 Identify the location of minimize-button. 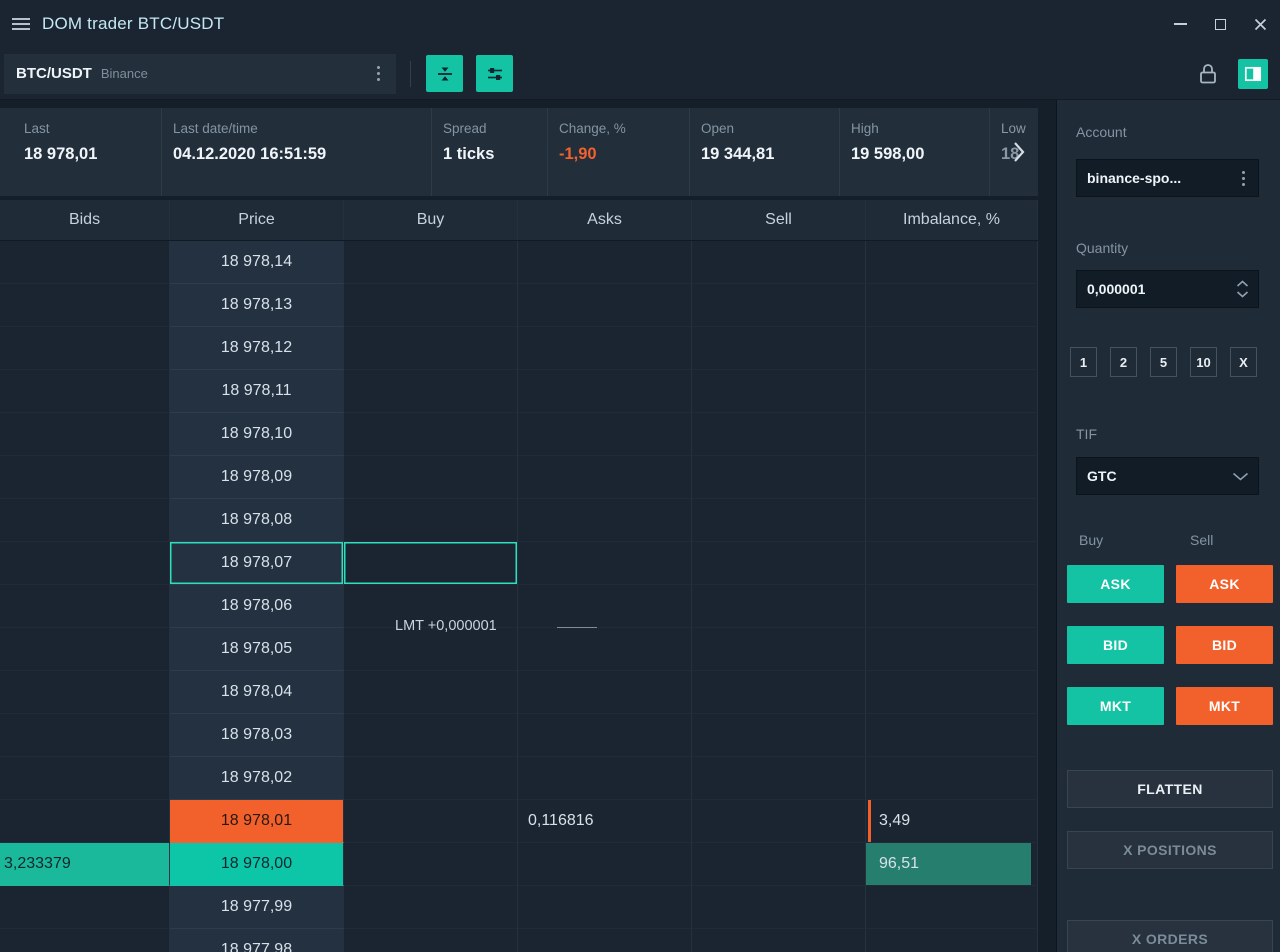
(1180, 24).